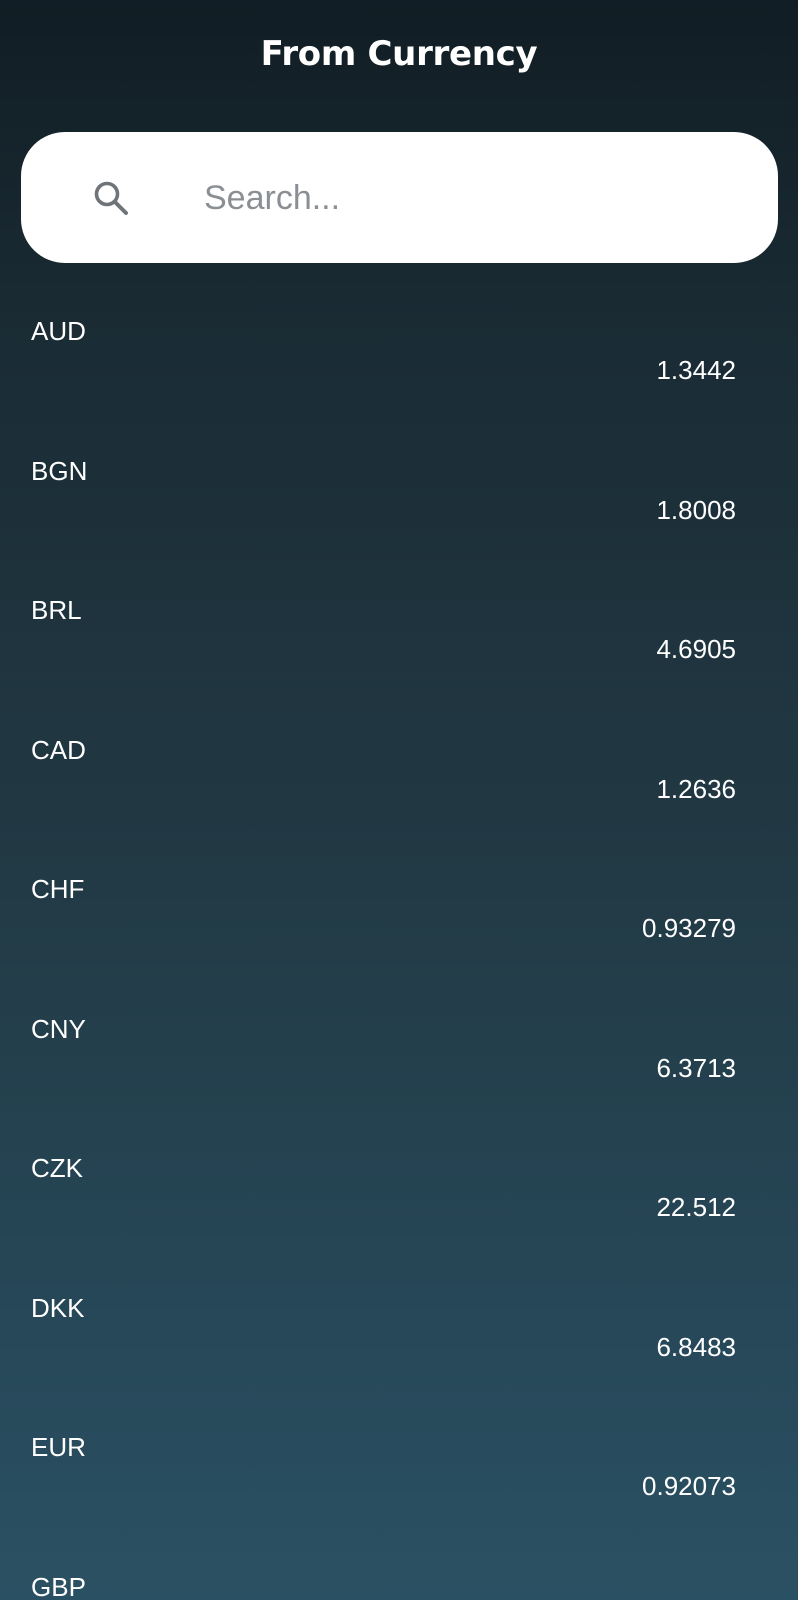 This screenshot has height=1600, width=798. Describe the element at coordinates (59, 470) in the screenshot. I see `currency-code: BGN` at that location.